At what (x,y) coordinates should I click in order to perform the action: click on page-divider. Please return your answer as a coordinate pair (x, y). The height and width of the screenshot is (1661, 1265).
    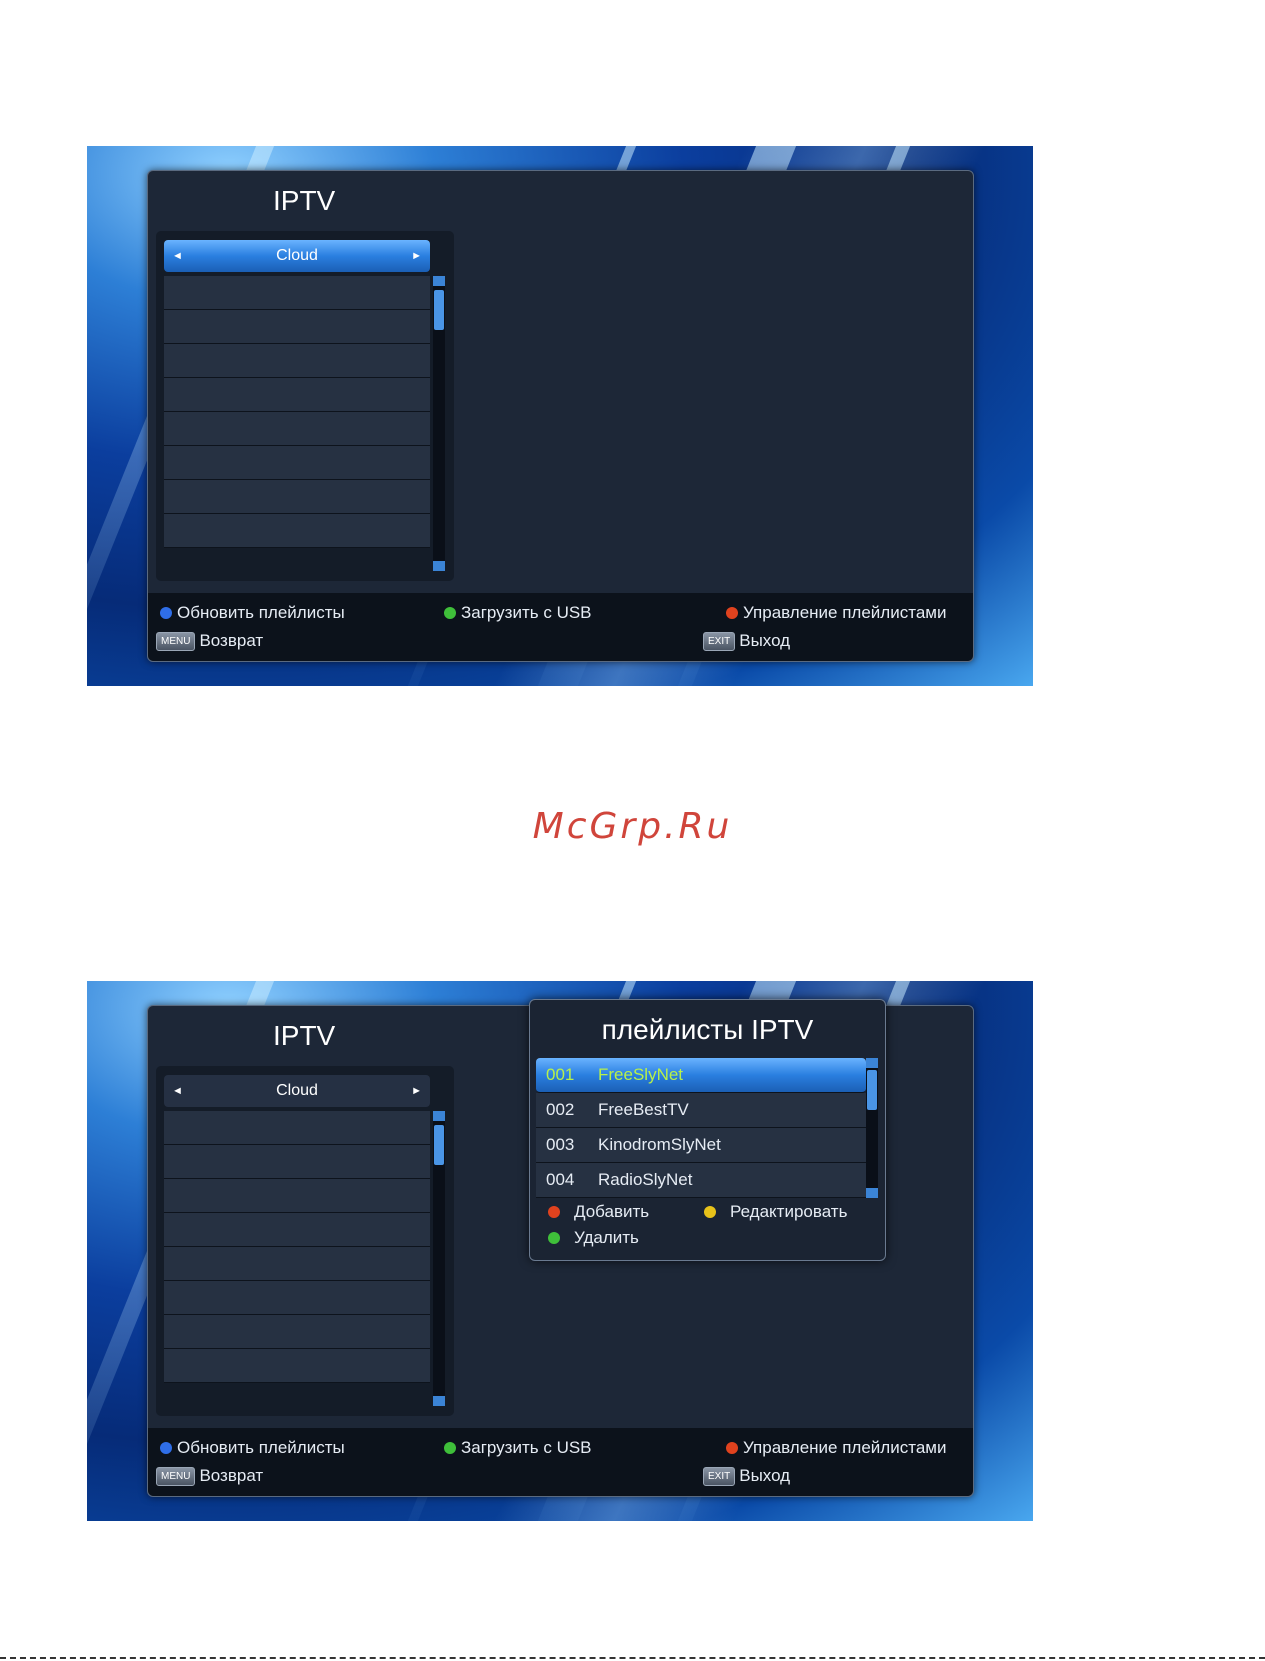
    Looking at the image, I should click on (632, 1658).